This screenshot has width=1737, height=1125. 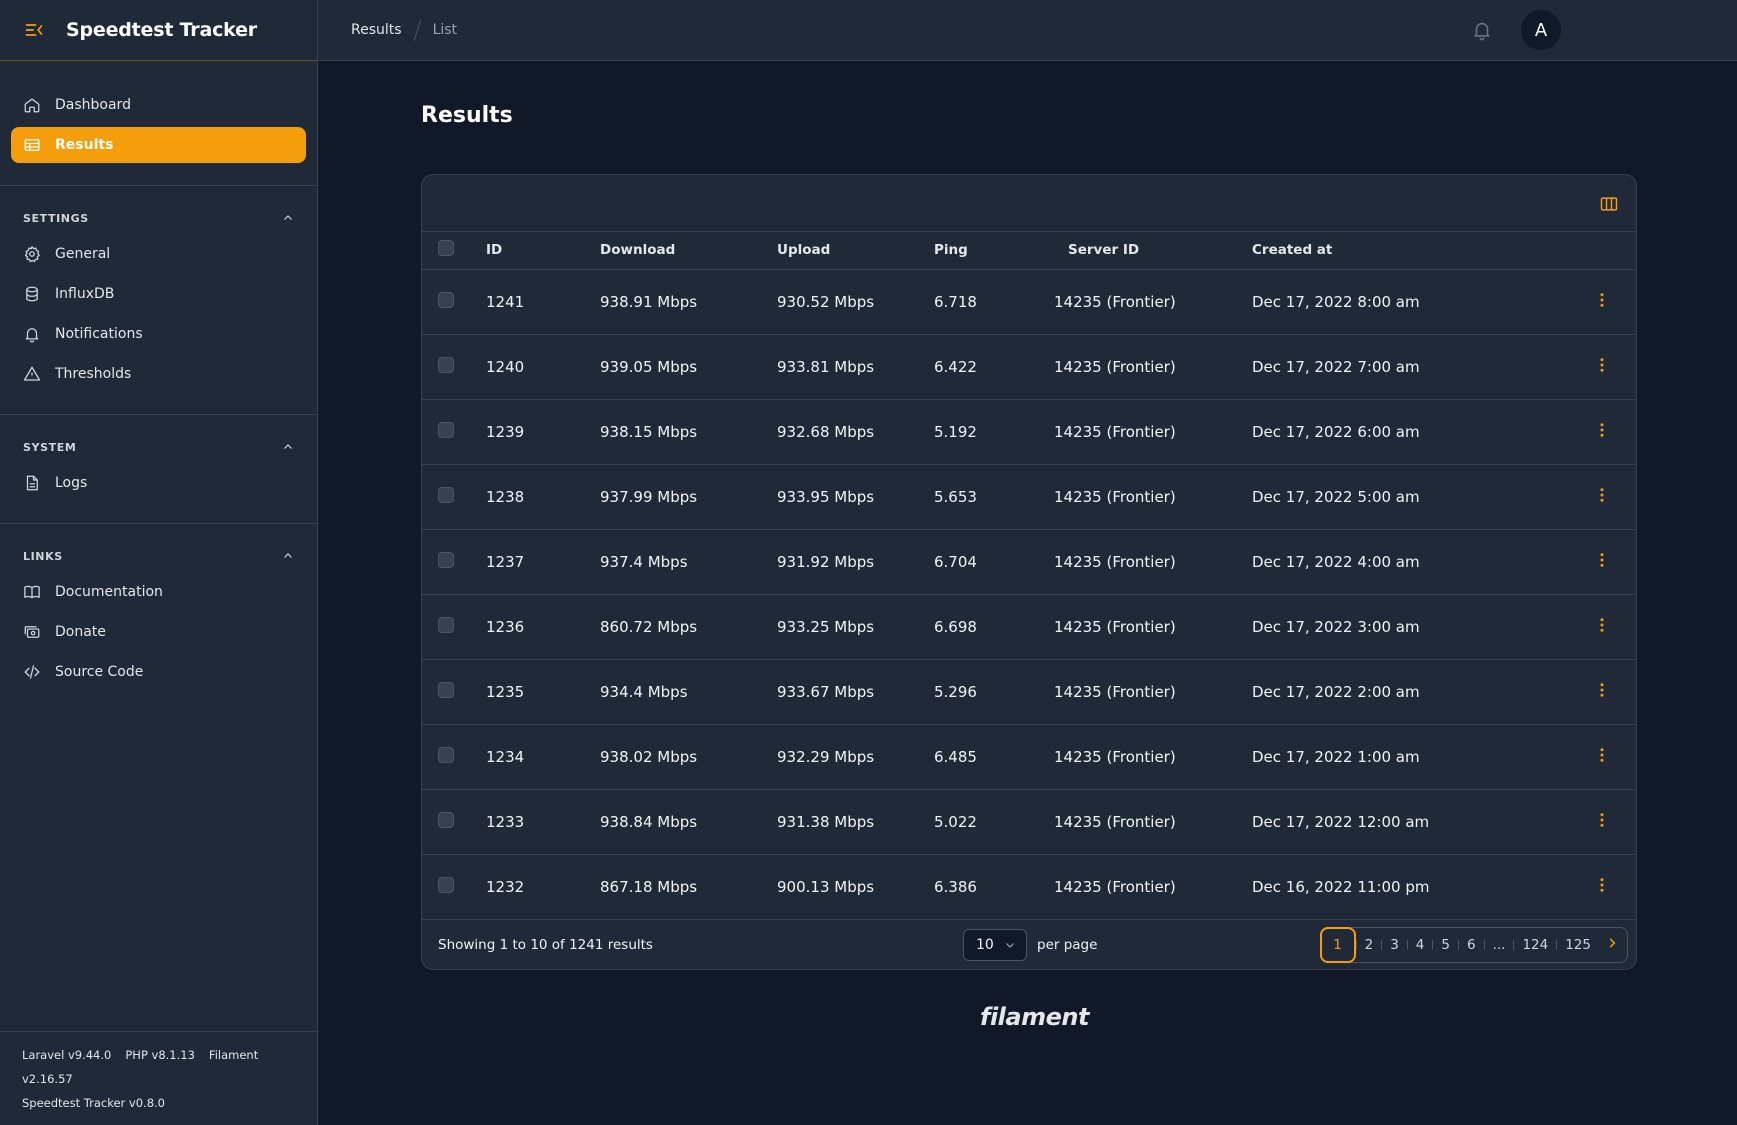 What do you see at coordinates (1612, 942) in the screenshot?
I see `chevron-right-icon` at bounding box center [1612, 942].